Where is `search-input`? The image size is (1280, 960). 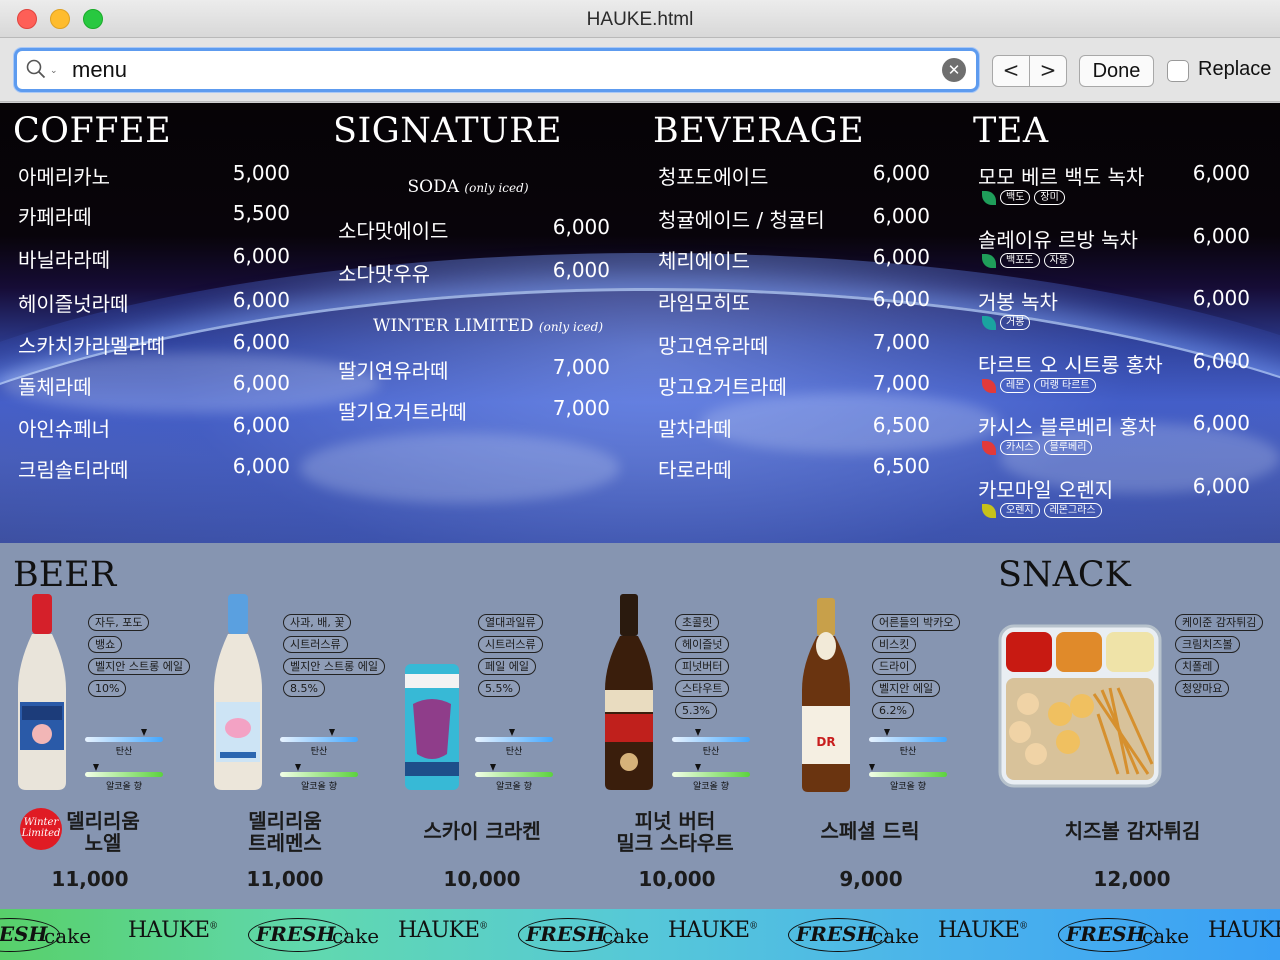
search-input is located at coordinates (502, 70).